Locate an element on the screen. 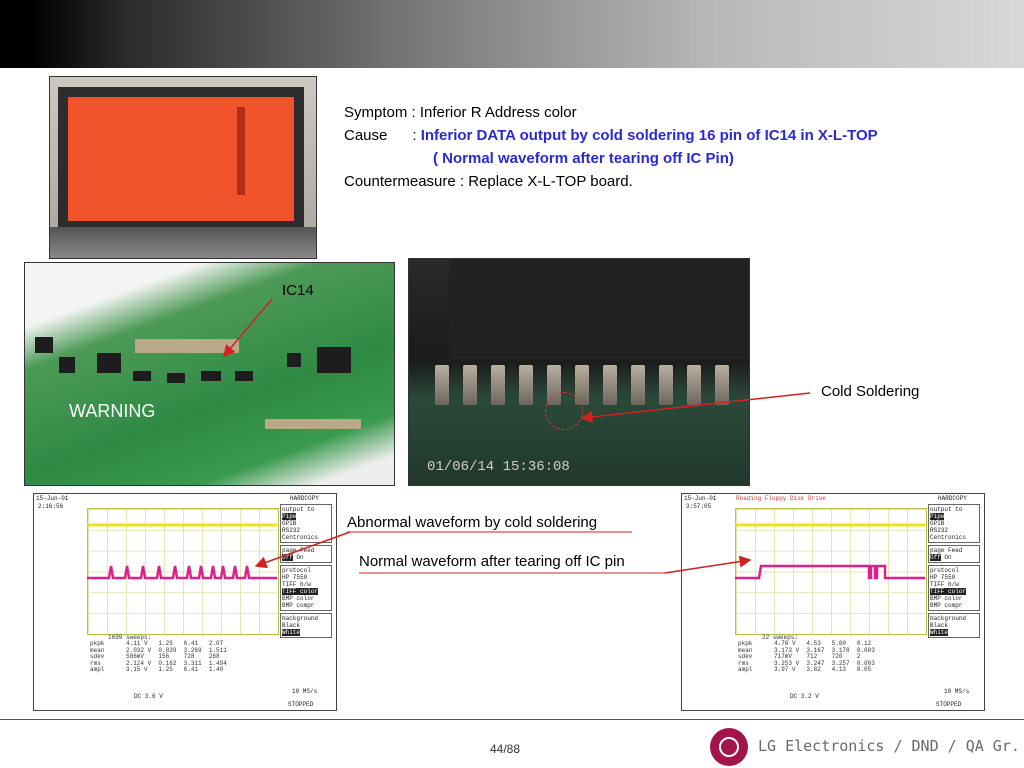 The image size is (1024, 768). scope-dc-readout: DC 3.6 V is located at coordinates (148, 696).